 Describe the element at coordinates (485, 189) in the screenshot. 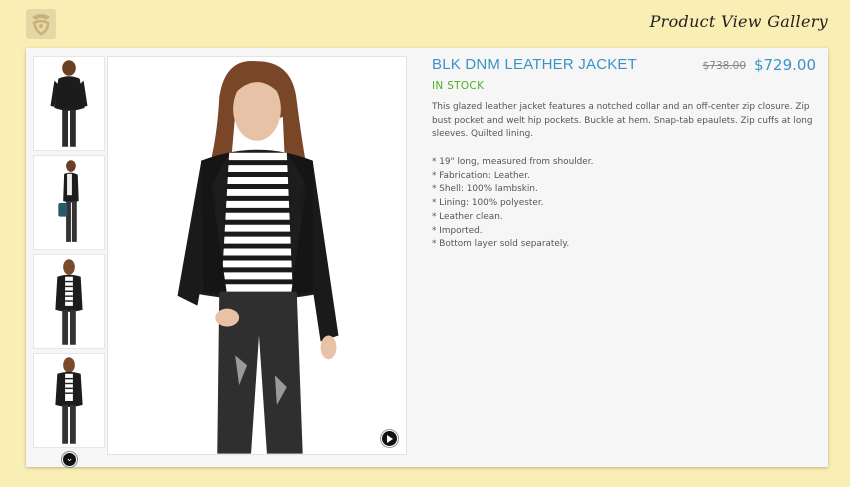

I see `list-item: * Shell: 100% lambskin.` at that location.